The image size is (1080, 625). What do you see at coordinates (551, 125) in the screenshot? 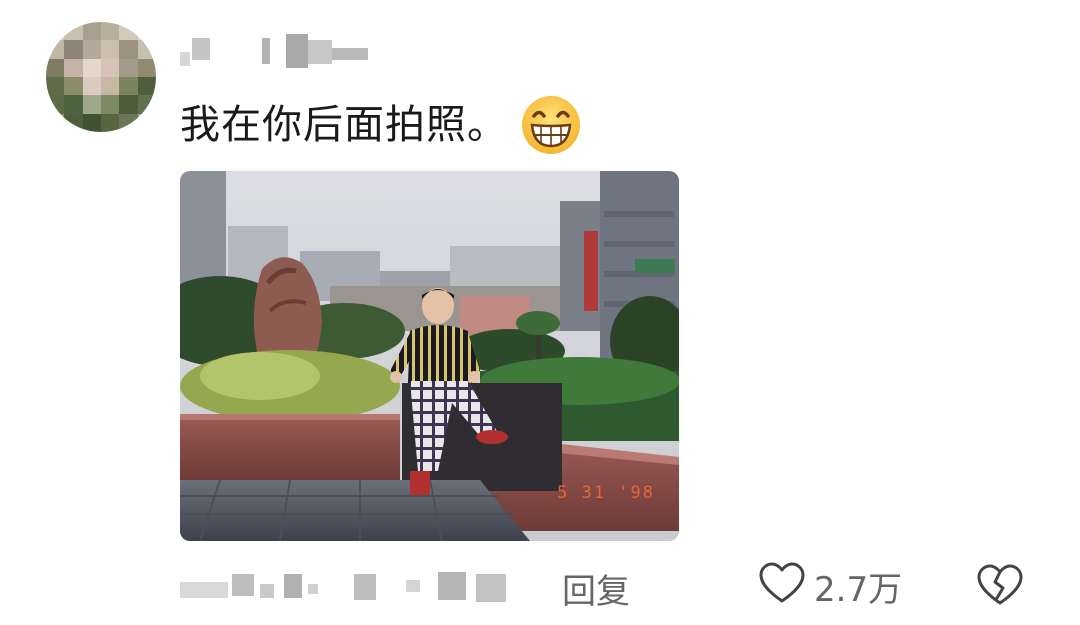
I see `grinning-face-emoji` at bounding box center [551, 125].